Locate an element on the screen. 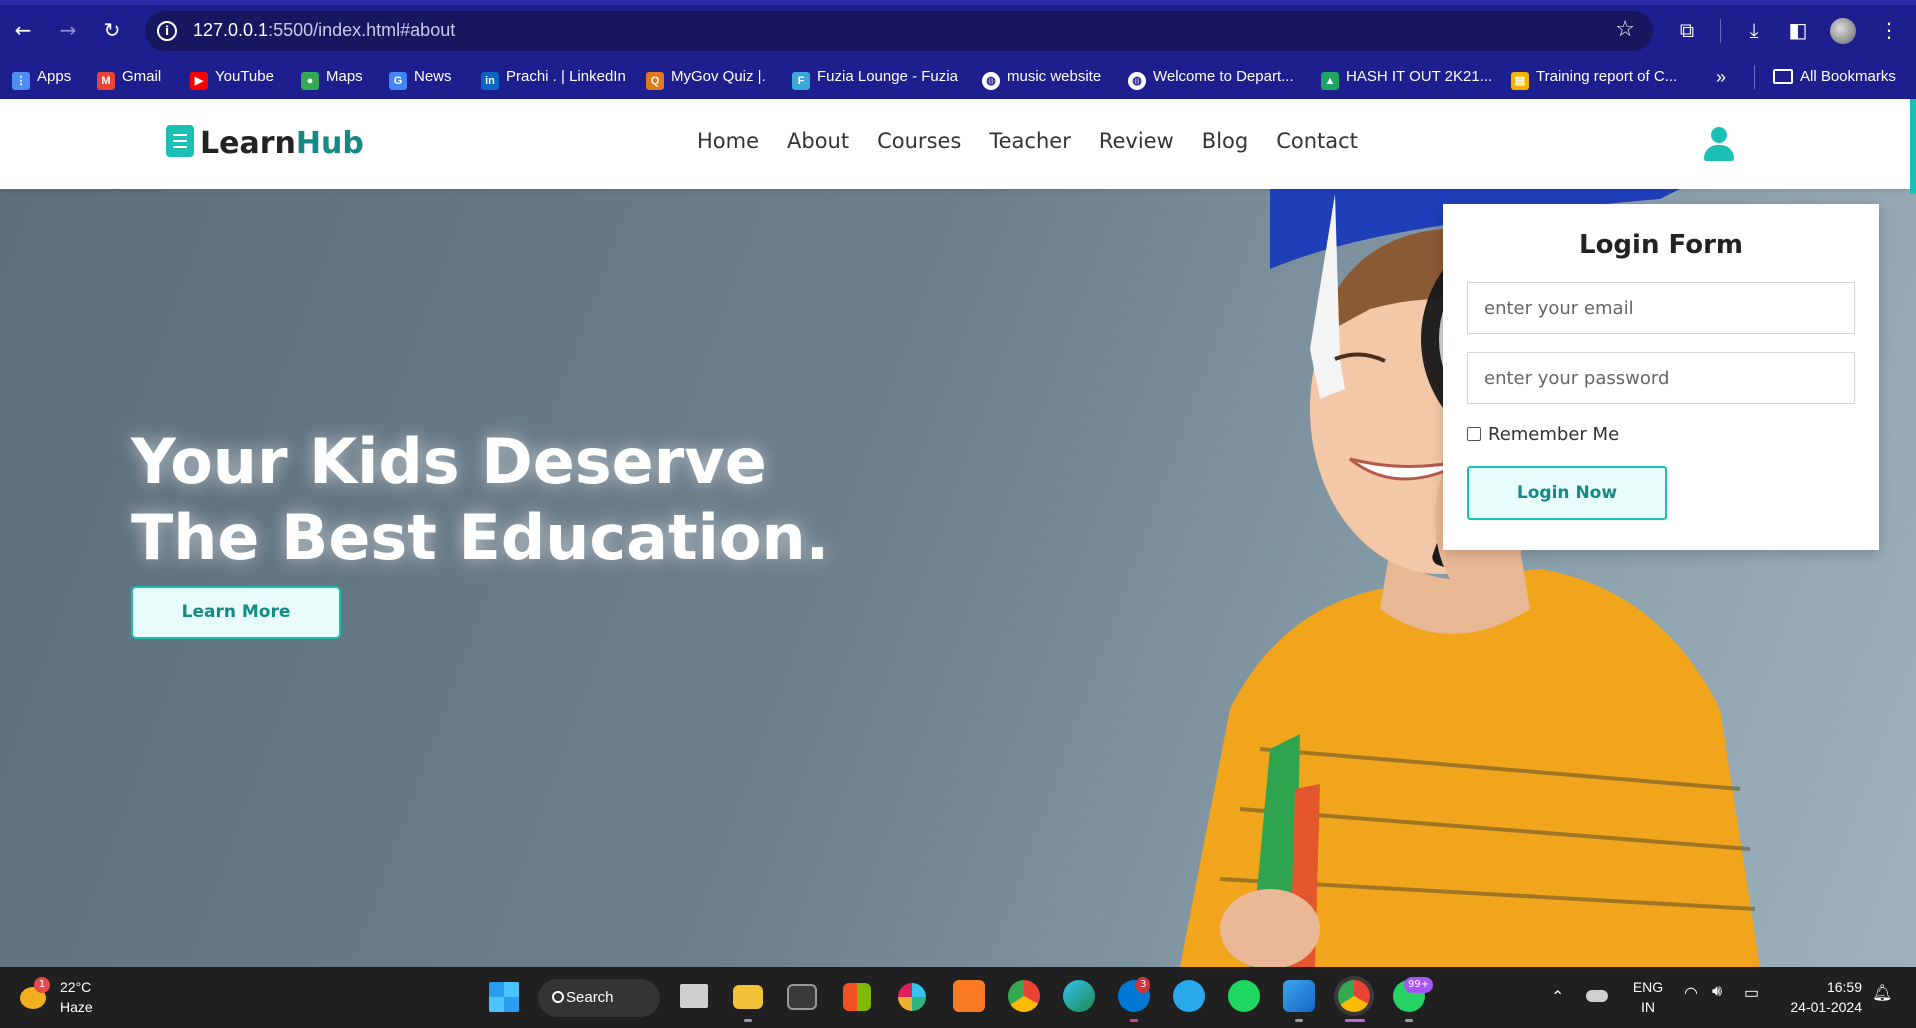  login-form: Login Form Remember Me Login Now is located at coordinates (1661, 377).